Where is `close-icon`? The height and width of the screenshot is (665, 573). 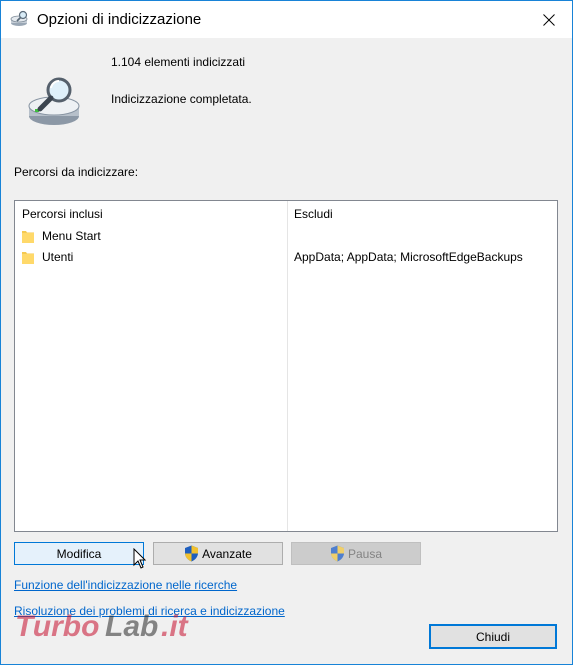
close-icon is located at coordinates (549, 19).